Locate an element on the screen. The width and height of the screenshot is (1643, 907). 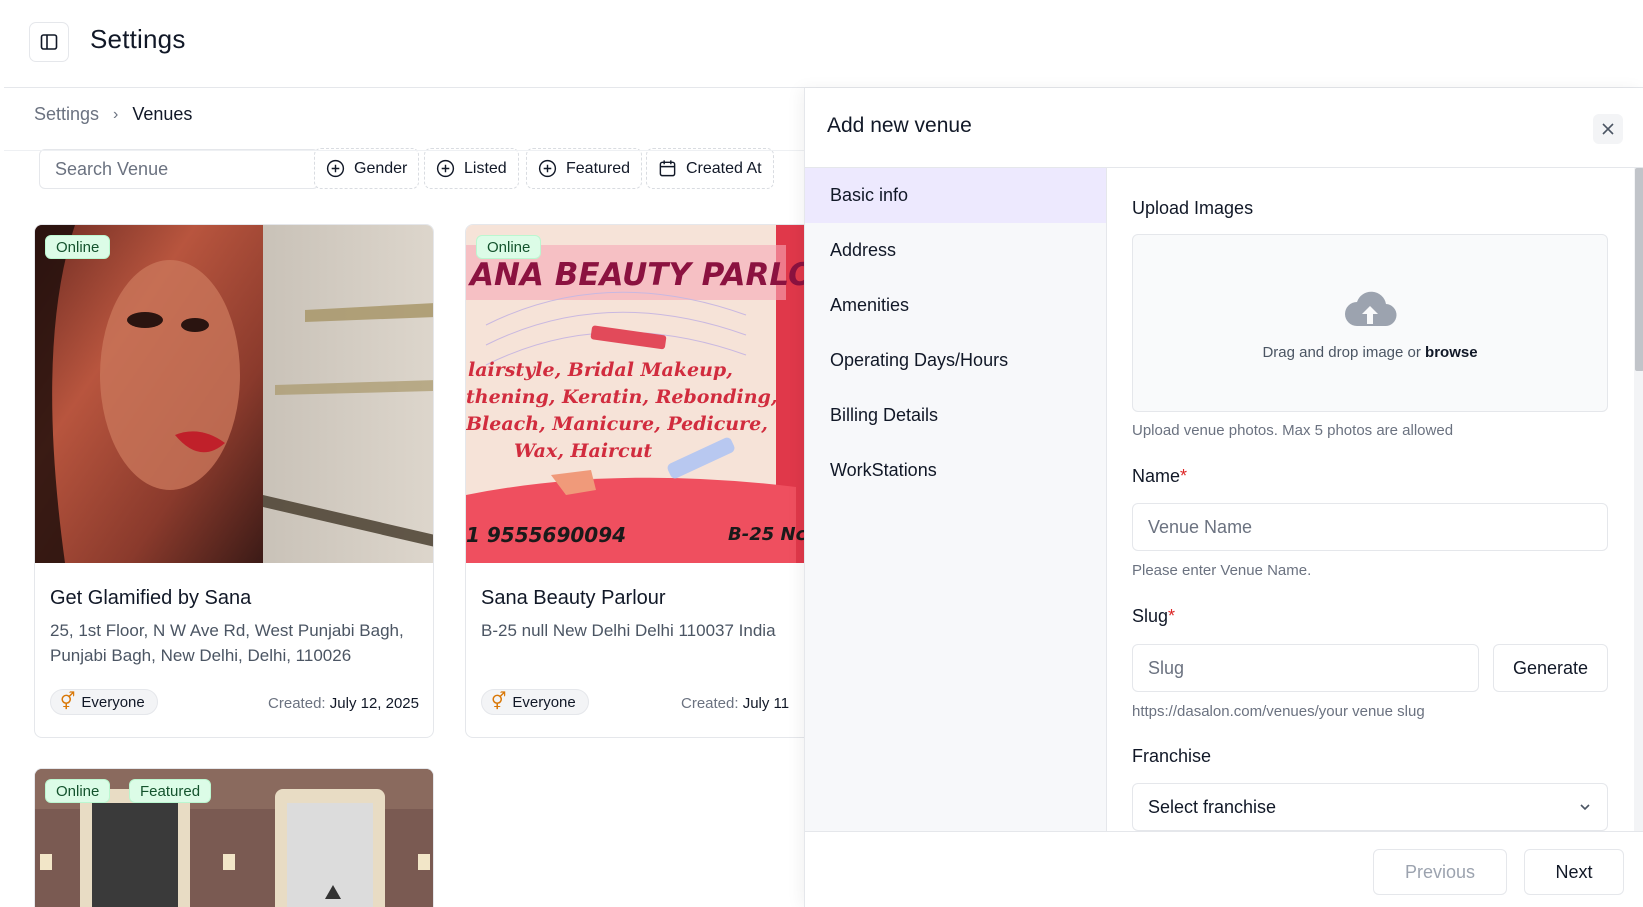
breadcrumb-chevron-icon: › is located at coordinates (116, 114).